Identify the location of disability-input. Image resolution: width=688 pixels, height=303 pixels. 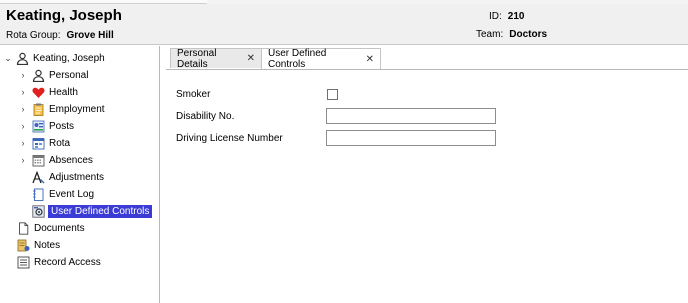
(411, 116).